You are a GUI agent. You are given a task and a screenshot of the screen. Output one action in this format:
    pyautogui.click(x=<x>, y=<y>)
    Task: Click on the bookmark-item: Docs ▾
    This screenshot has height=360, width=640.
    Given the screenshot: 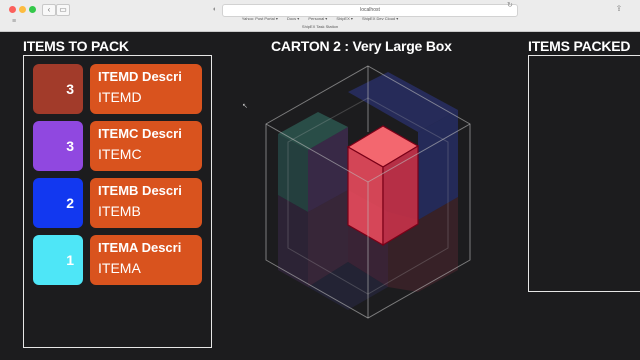 What is the action you would take?
    pyautogui.click(x=293, y=18)
    